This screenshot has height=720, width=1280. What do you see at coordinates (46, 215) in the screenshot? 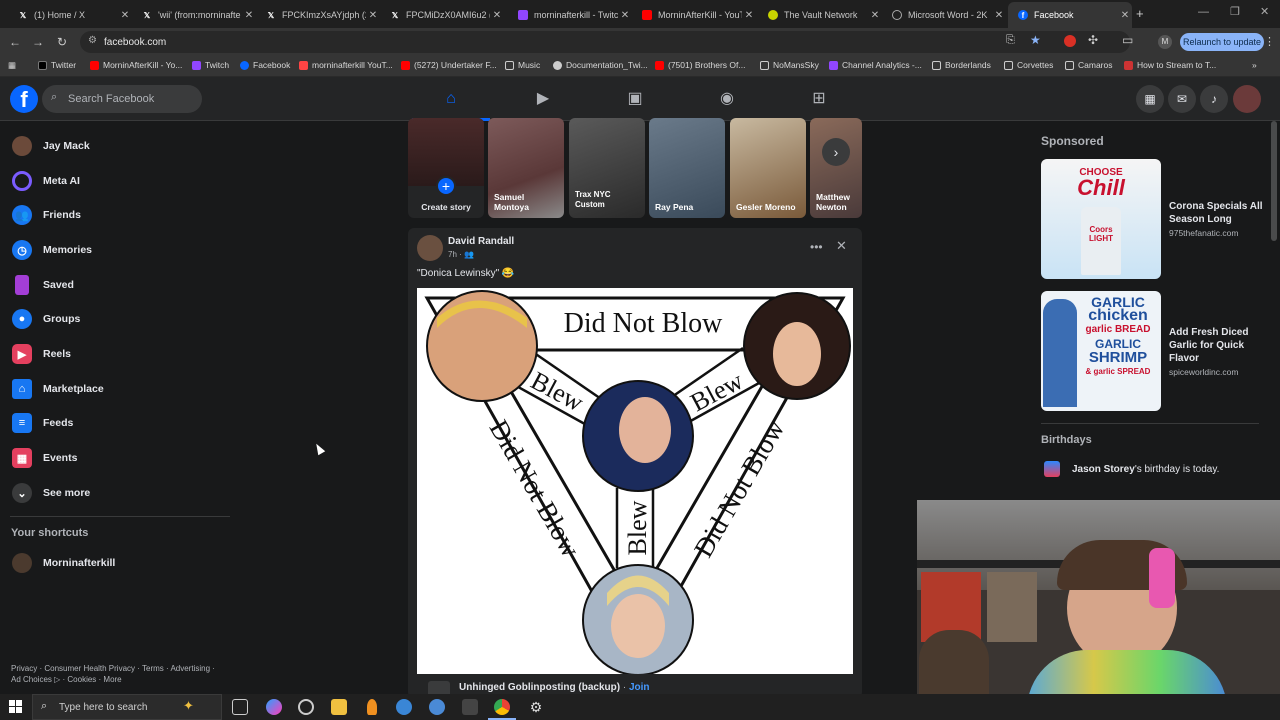
I see `sidebar-item-friends: 👥 Friends` at bounding box center [46, 215].